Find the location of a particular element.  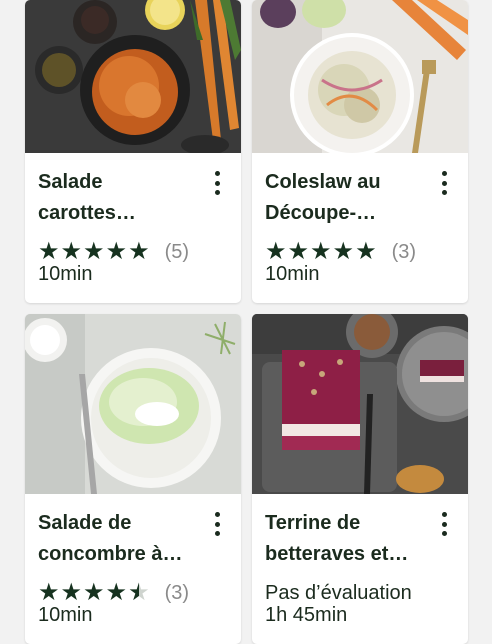

beet-terrine-image is located at coordinates (360, 404).